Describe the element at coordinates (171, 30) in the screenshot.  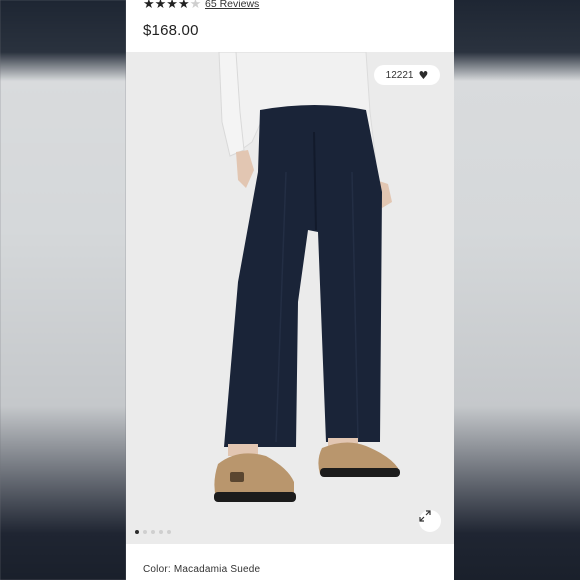
I see `product-price: $168.00` at that location.